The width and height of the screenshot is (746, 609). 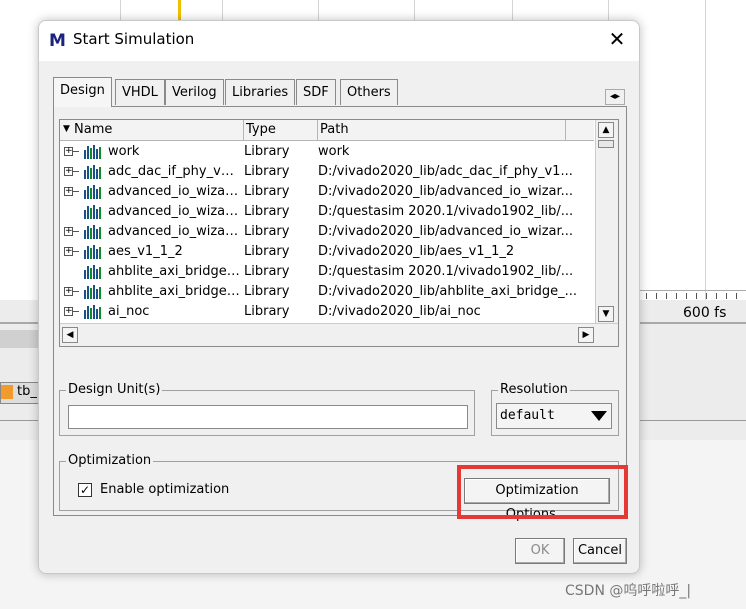 What do you see at coordinates (416, 251) in the screenshot?
I see `library-path: D:/vivado2020_lib/aes_v1_1_2` at bounding box center [416, 251].